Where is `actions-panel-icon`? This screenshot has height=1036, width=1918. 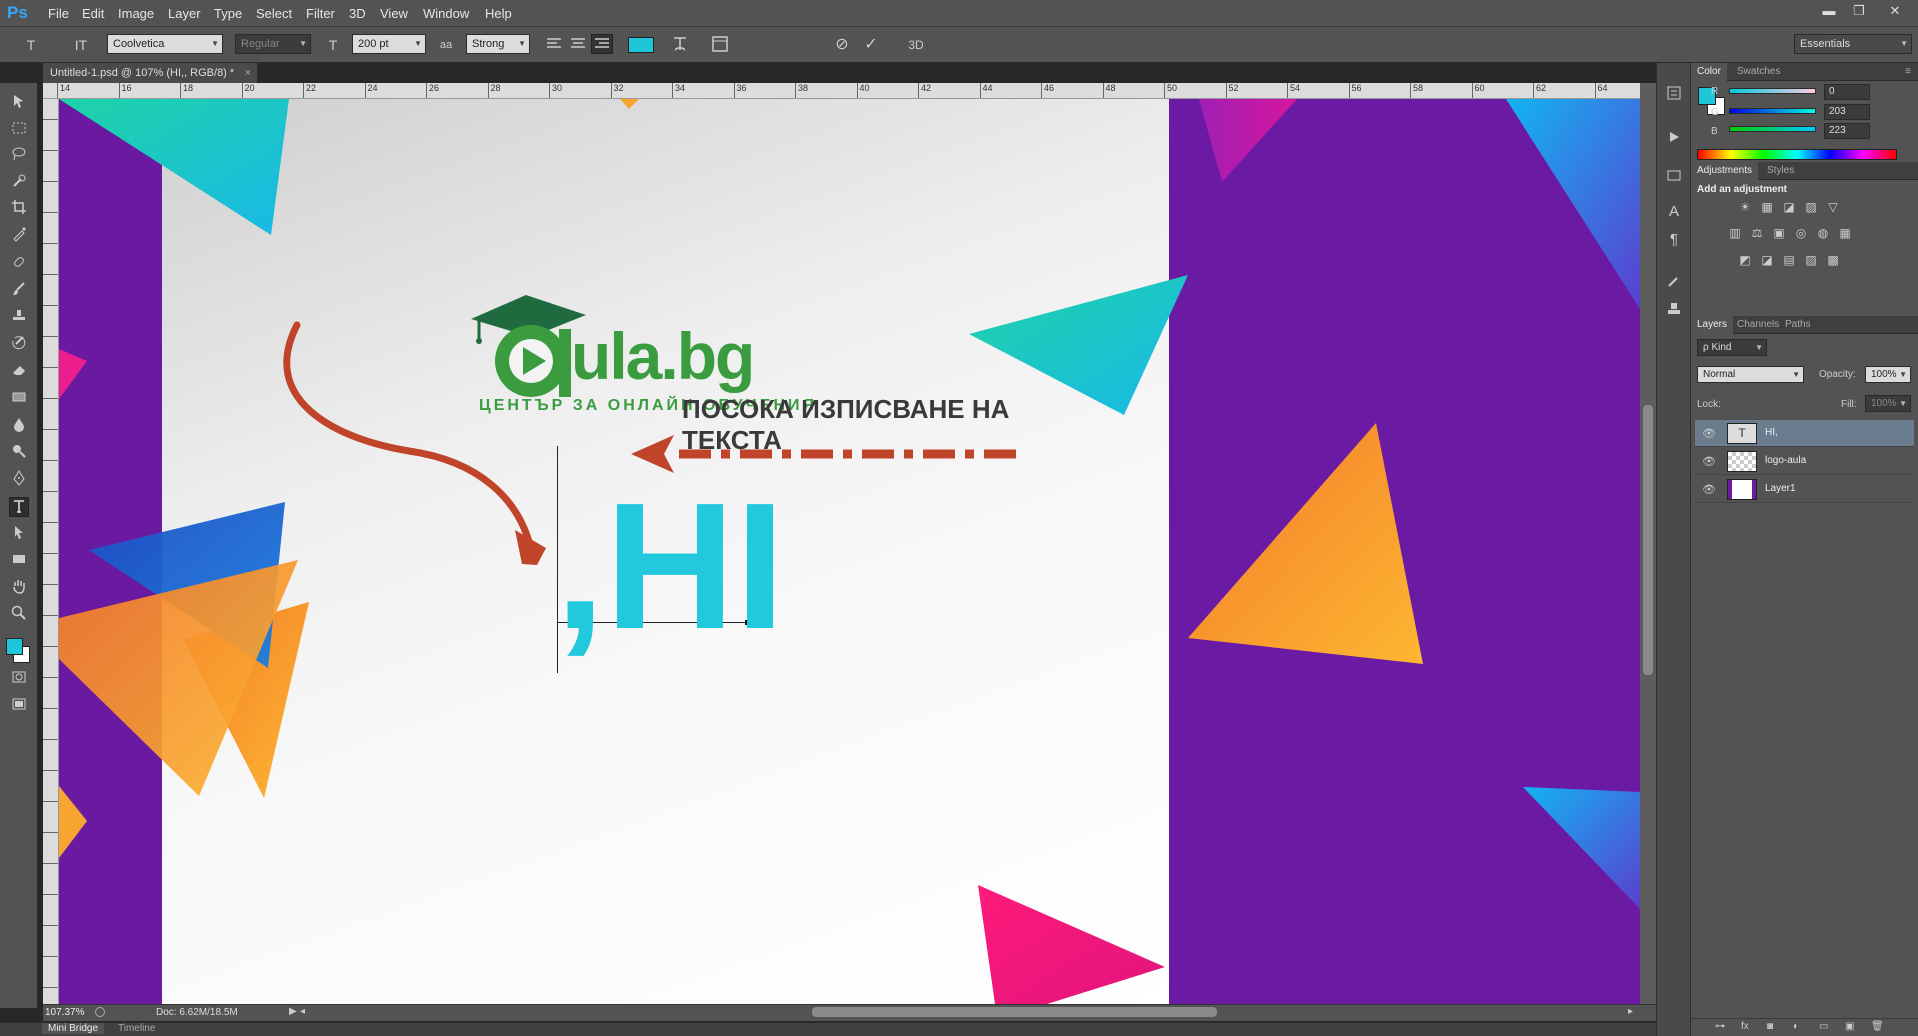 actions-panel-icon is located at coordinates (1674, 138).